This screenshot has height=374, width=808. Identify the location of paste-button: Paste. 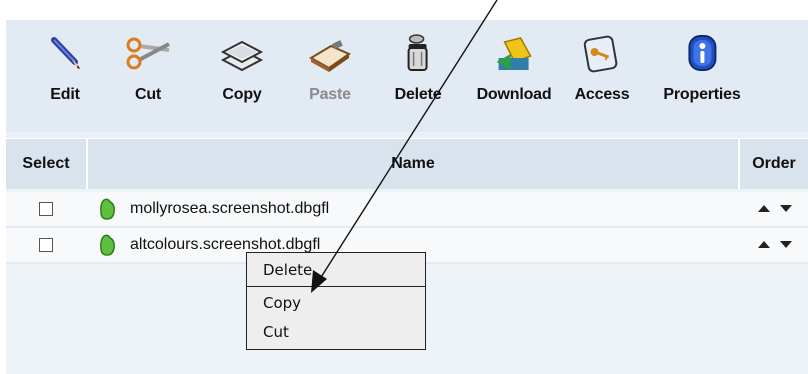
(330, 68).